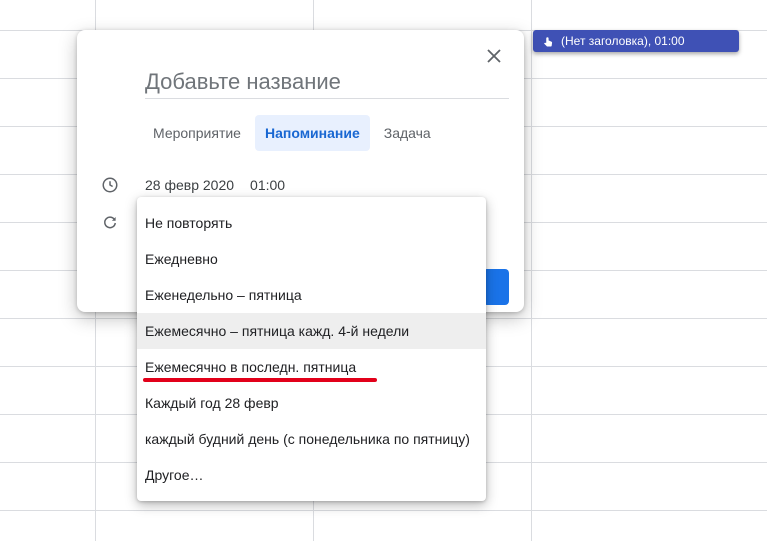 The width and height of the screenshot is (767, 541). Describe the element at coordinates (311, 331) in the screenshot. I see `repeat-option-monthly-nth: Ежемесячно – пятница кажд. 4-й недели` at that location.